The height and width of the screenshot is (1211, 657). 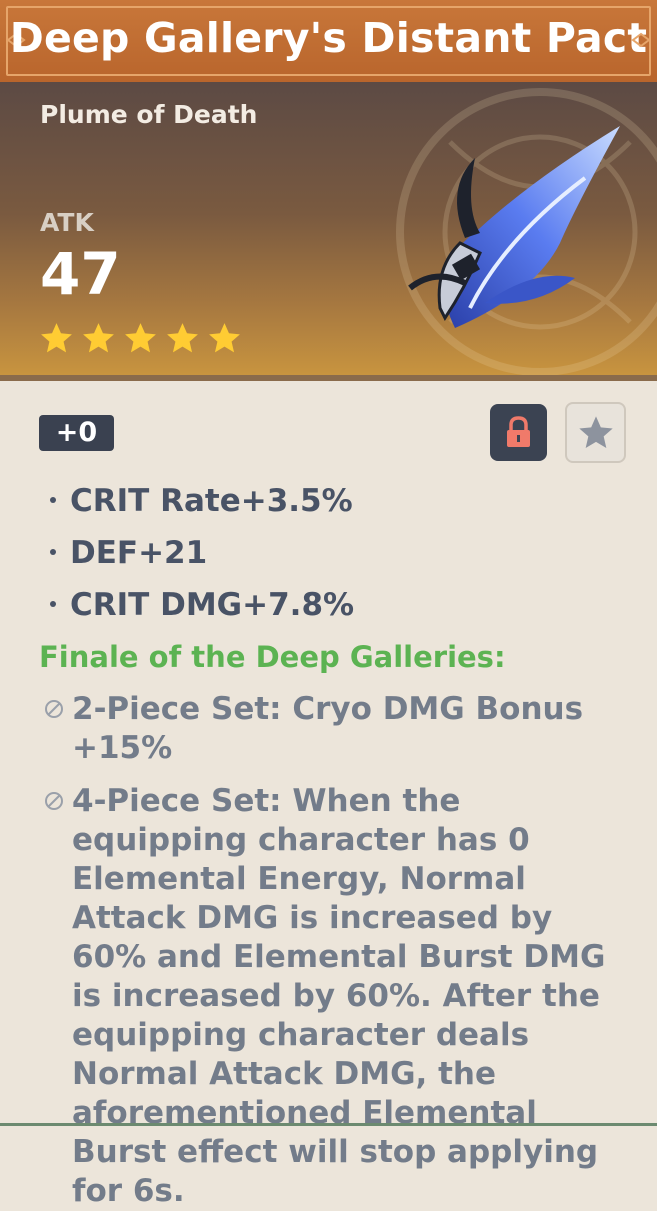 What do you see at coordinates (211, 501) in the screenshot?
I see `substat-text: CRIT Rate+3.5%` at bounding box center [211, 501].